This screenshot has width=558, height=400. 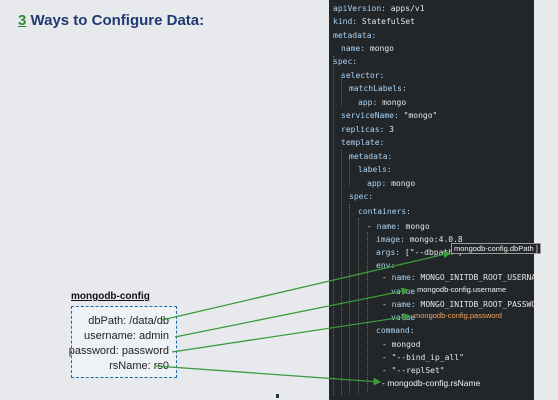 I want to click on yaml-line: - mongod, so click(x=401, y=344).